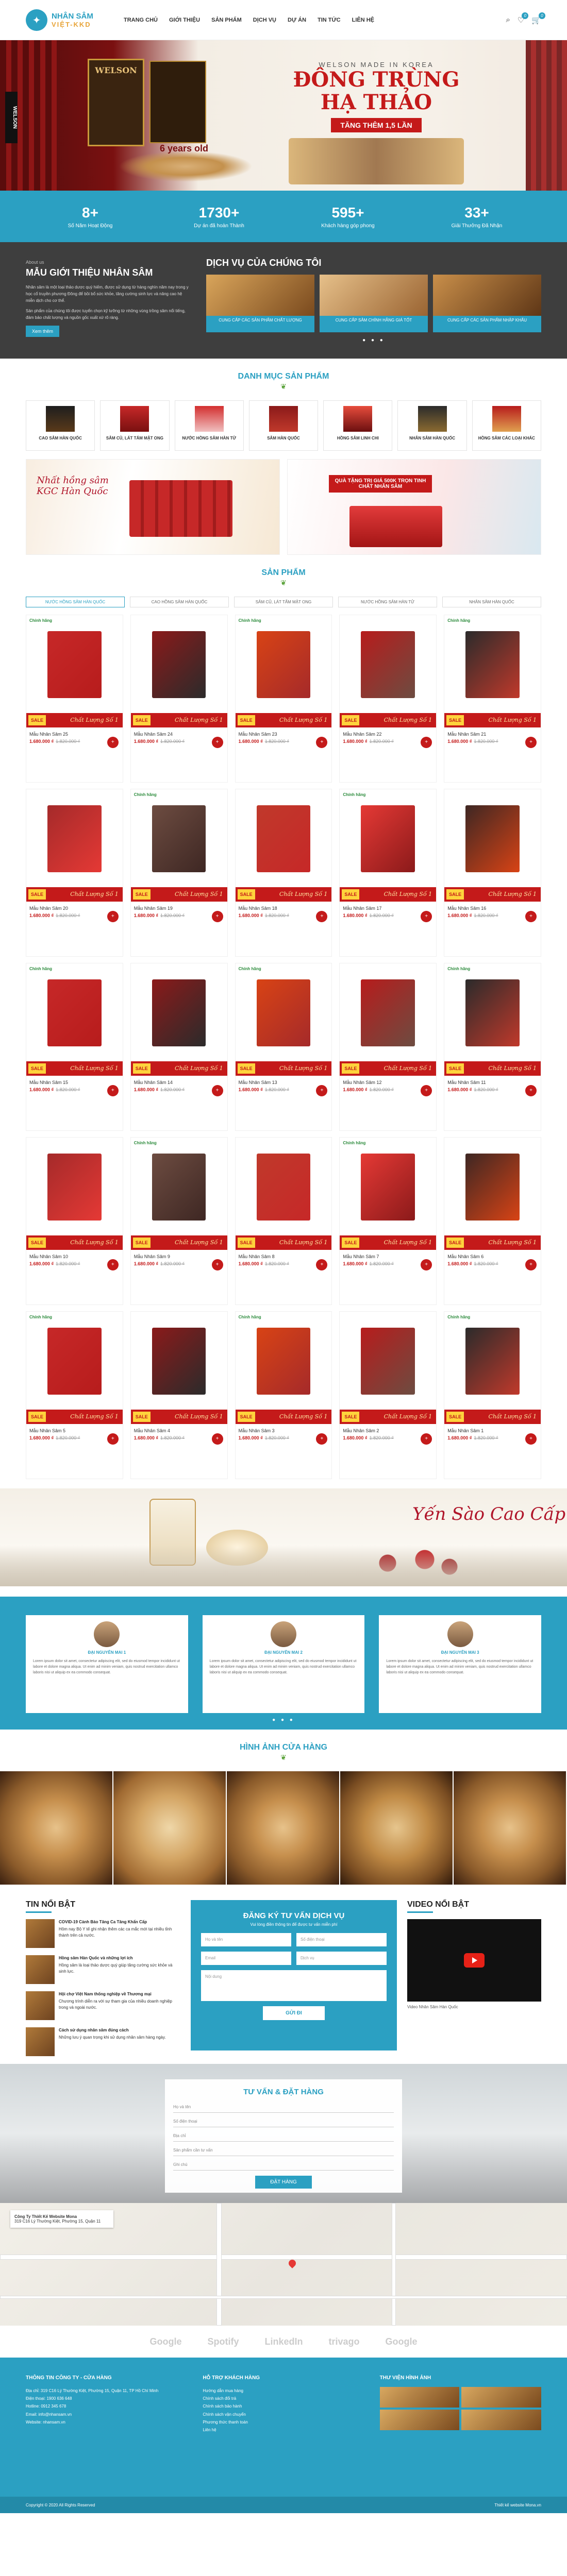 The height and width of the screenshot is (2576, 567). What do you see at coordinates (283, 2430) in the screenshot?
I see `footer-link: Liên hệ` at bounding box center [283, 2430].